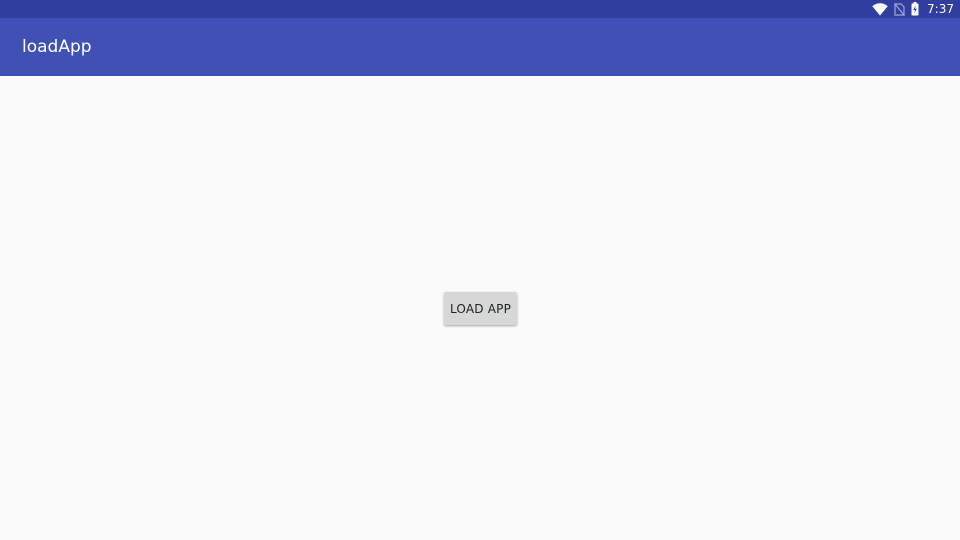 This screenshot has height=540, width=960. Describe the element at coordinates (900, 9) in the screenshot. I see `no-sim-icon` at that location.